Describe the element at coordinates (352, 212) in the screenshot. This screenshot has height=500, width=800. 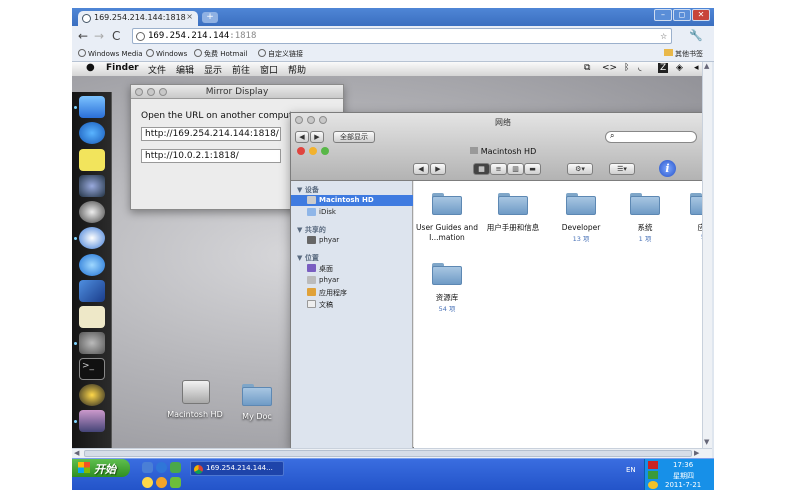
I see `sidebar-item-idisk: iDisk` at that location.